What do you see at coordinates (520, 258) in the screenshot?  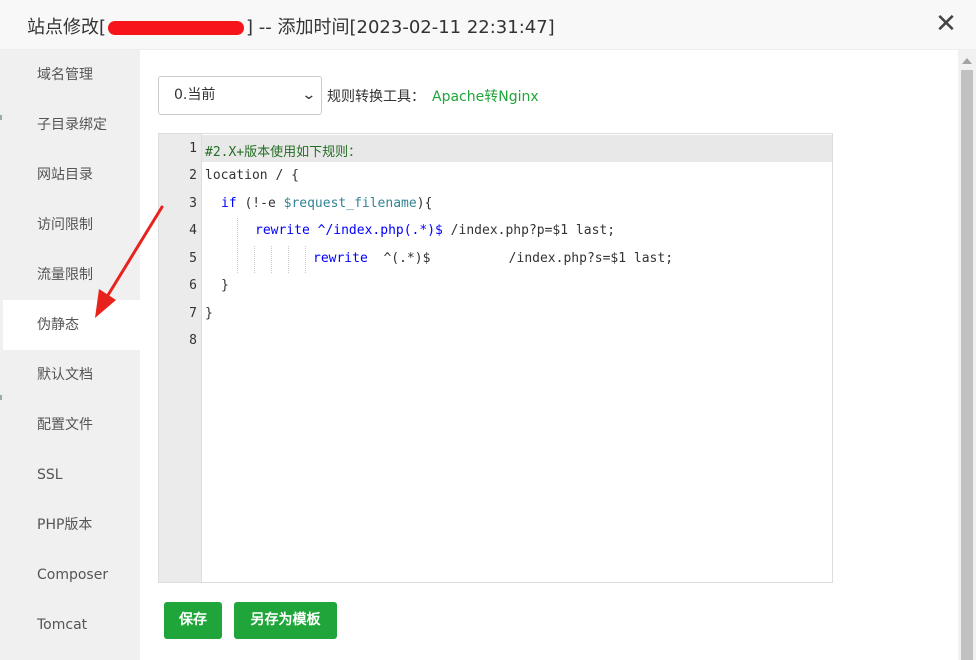 I see `code-text: ^(.*)$ /index.php?s=$1 last;` at bounding box center [520, 258].